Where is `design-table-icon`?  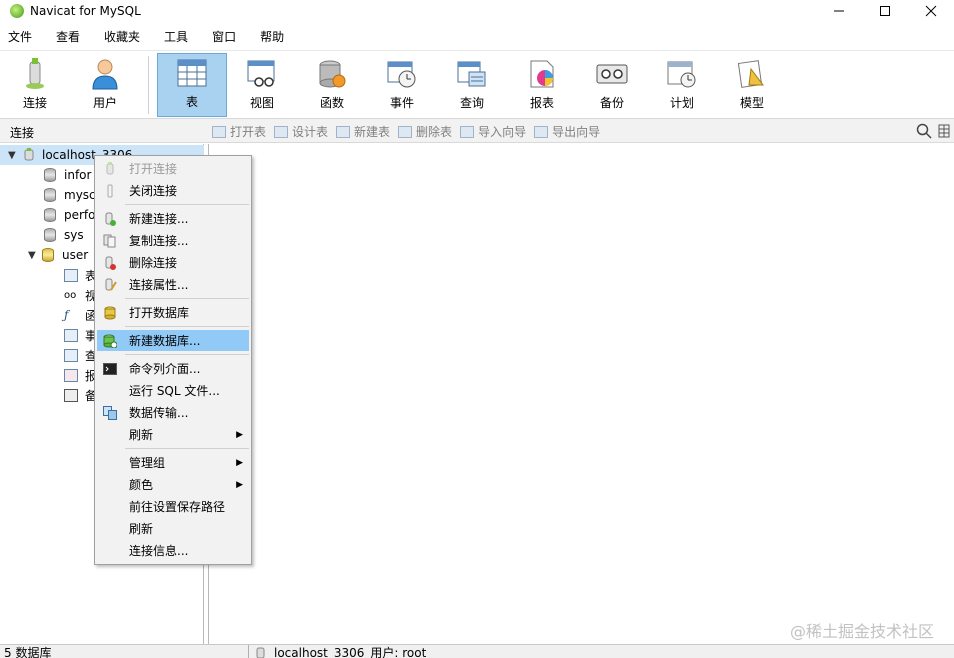
design-table-icon is located at coordinates (281, 131).